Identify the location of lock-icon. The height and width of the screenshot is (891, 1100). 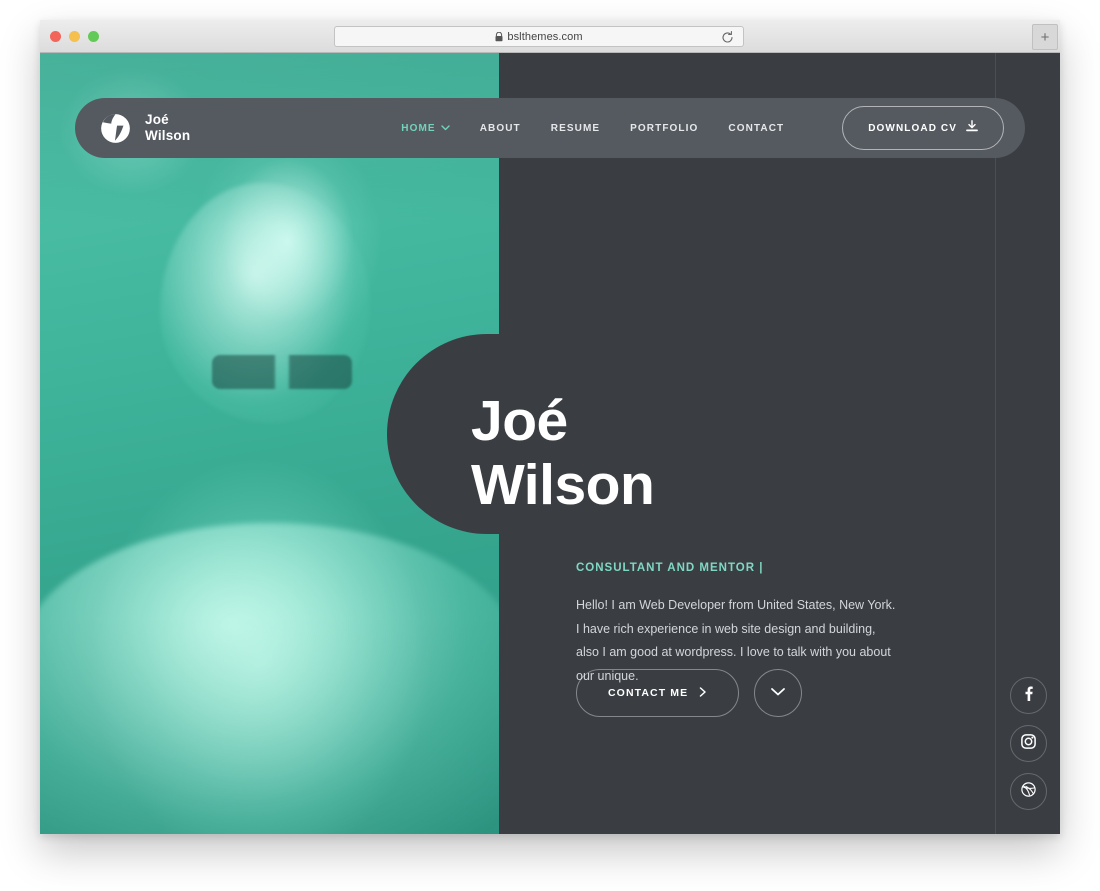
(499, 36).